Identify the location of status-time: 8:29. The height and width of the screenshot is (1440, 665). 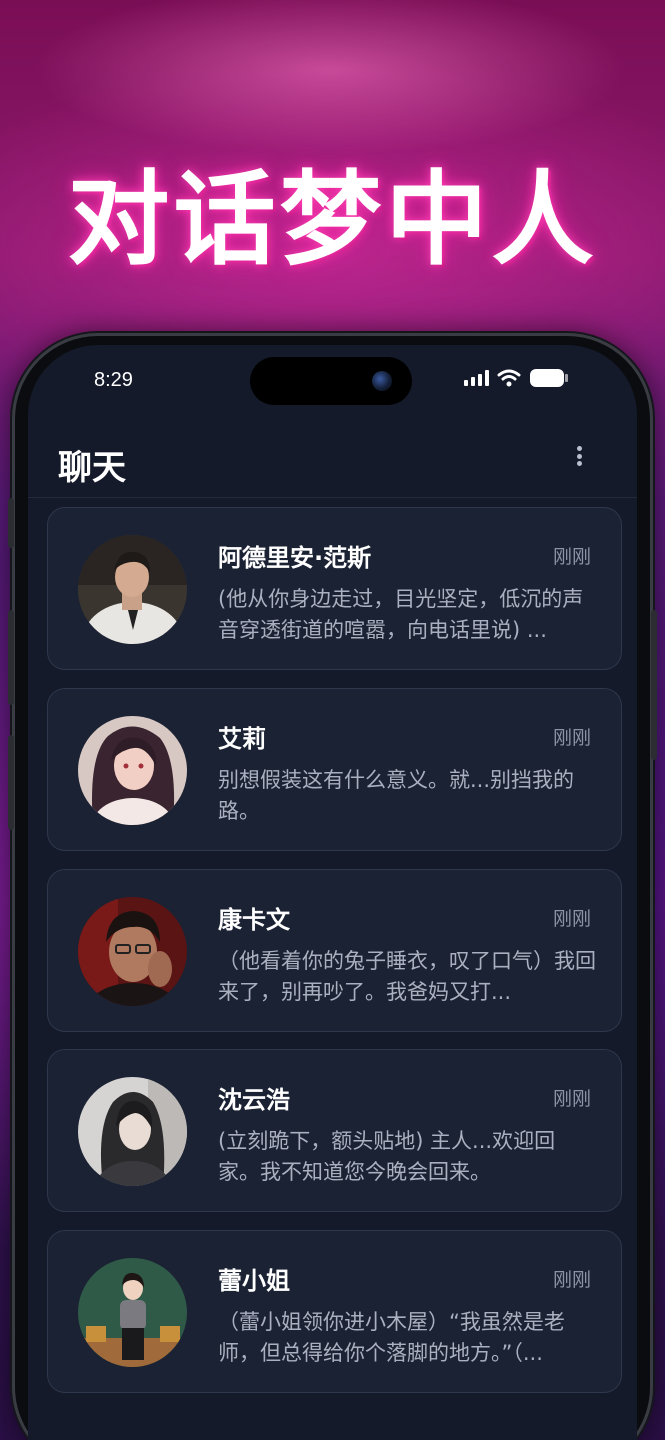
(113, 380).